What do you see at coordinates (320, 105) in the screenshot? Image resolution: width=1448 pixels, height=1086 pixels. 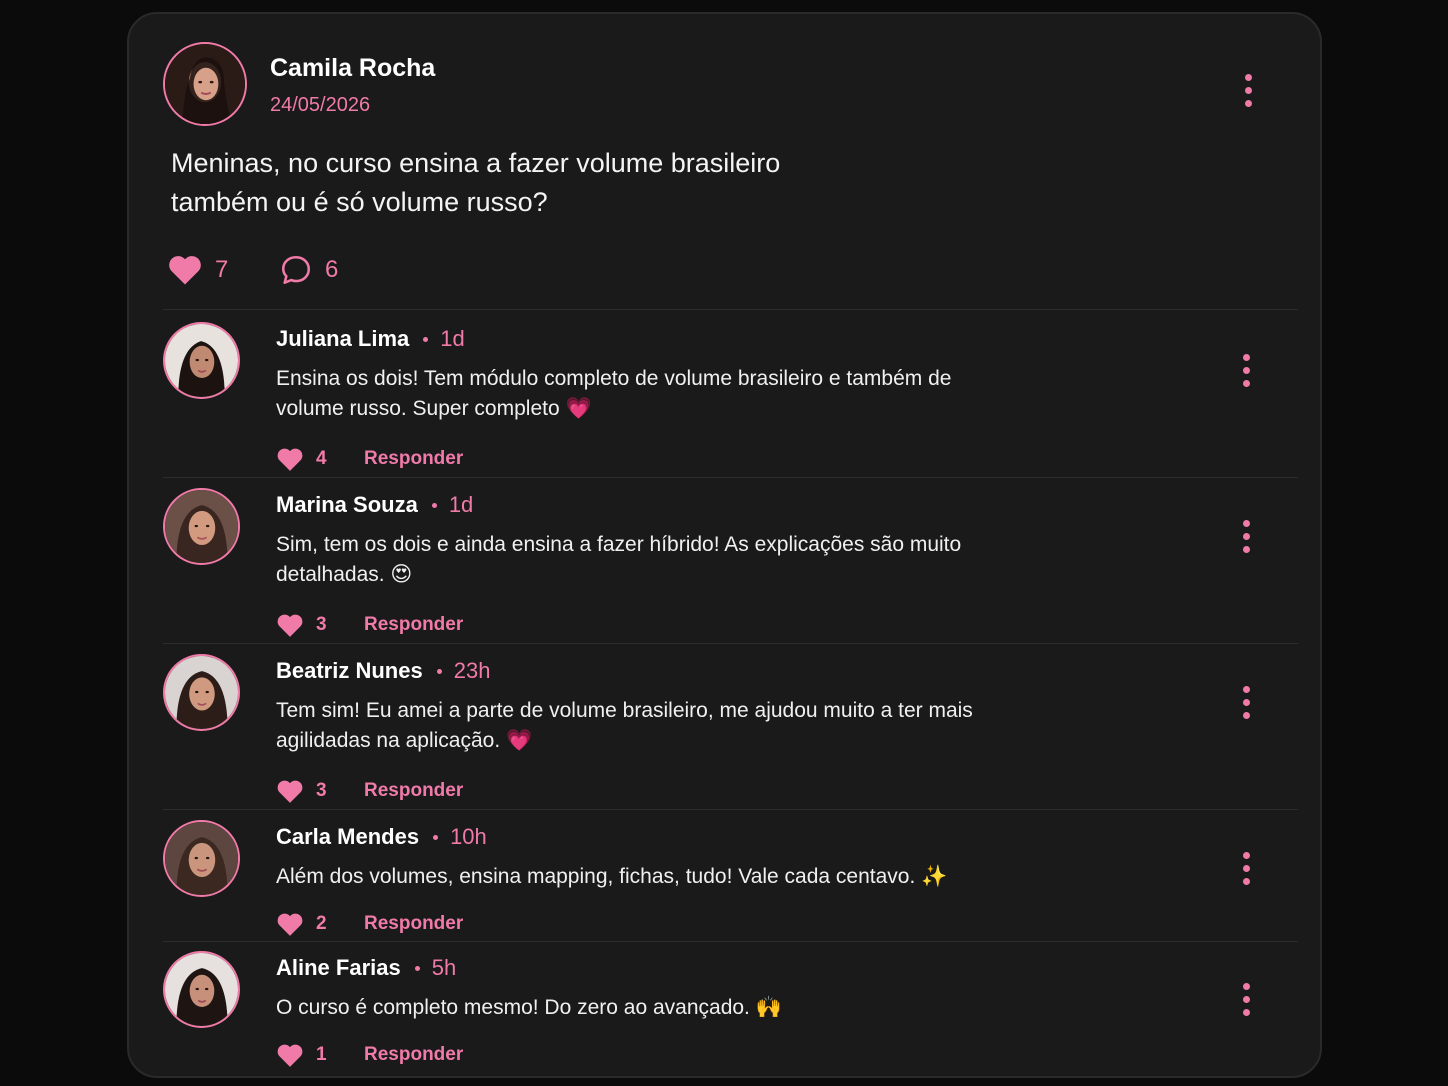 I see `post-date: 24/05/2026` at bounding box center [320, 105].